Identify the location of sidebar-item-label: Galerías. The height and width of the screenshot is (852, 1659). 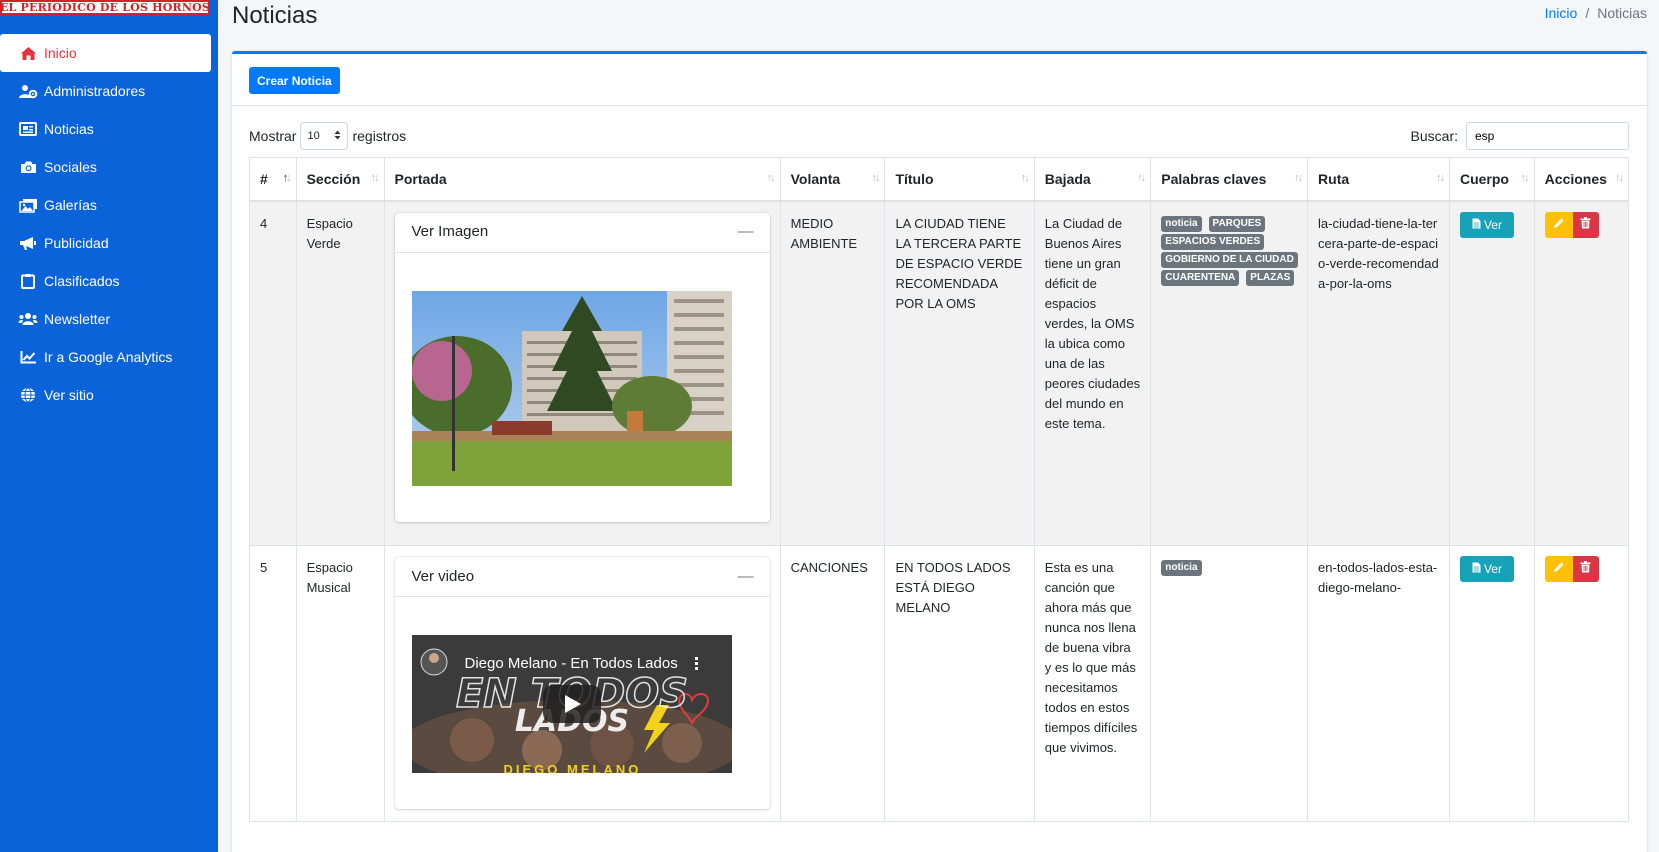
(70, 205).